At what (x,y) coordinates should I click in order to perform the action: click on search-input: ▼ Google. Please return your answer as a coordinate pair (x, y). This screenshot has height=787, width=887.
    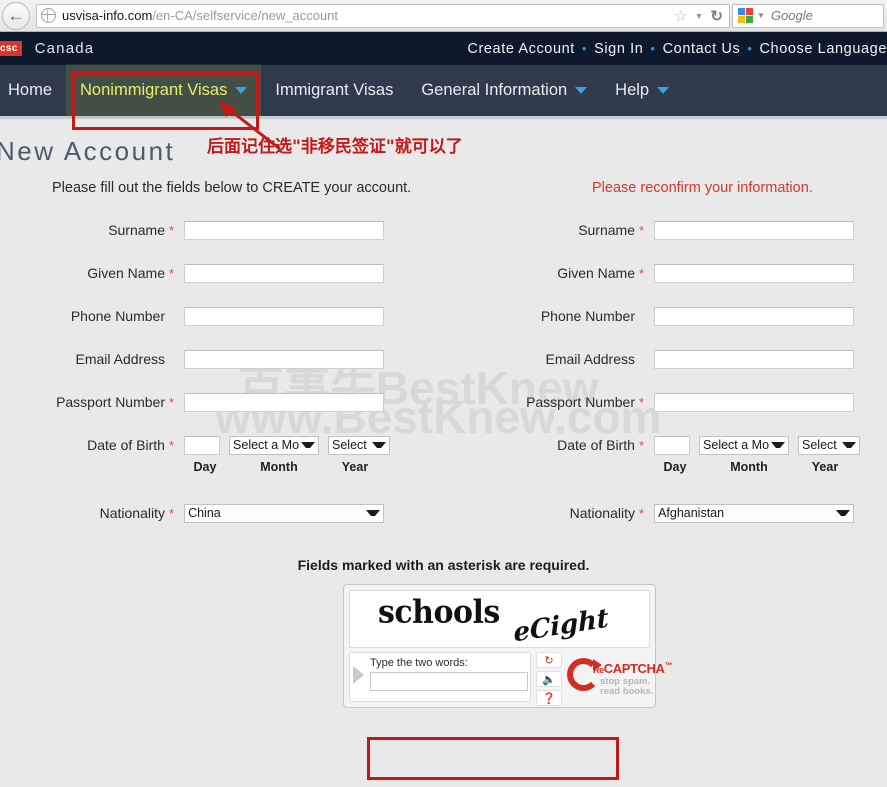
    Looking at the image, I should click on (808, 15).